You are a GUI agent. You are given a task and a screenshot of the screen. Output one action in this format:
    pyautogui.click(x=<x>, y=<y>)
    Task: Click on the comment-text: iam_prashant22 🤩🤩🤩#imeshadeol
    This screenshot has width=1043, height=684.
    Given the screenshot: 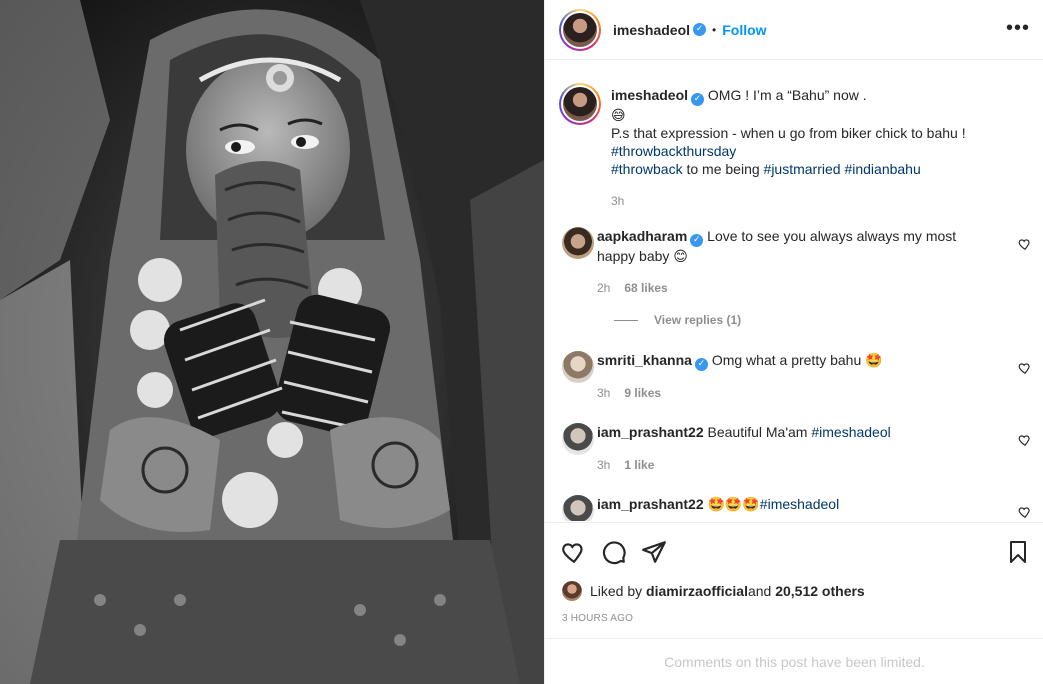 What is the action you would take?
    pyautogui.click(x=782, y=504)
    